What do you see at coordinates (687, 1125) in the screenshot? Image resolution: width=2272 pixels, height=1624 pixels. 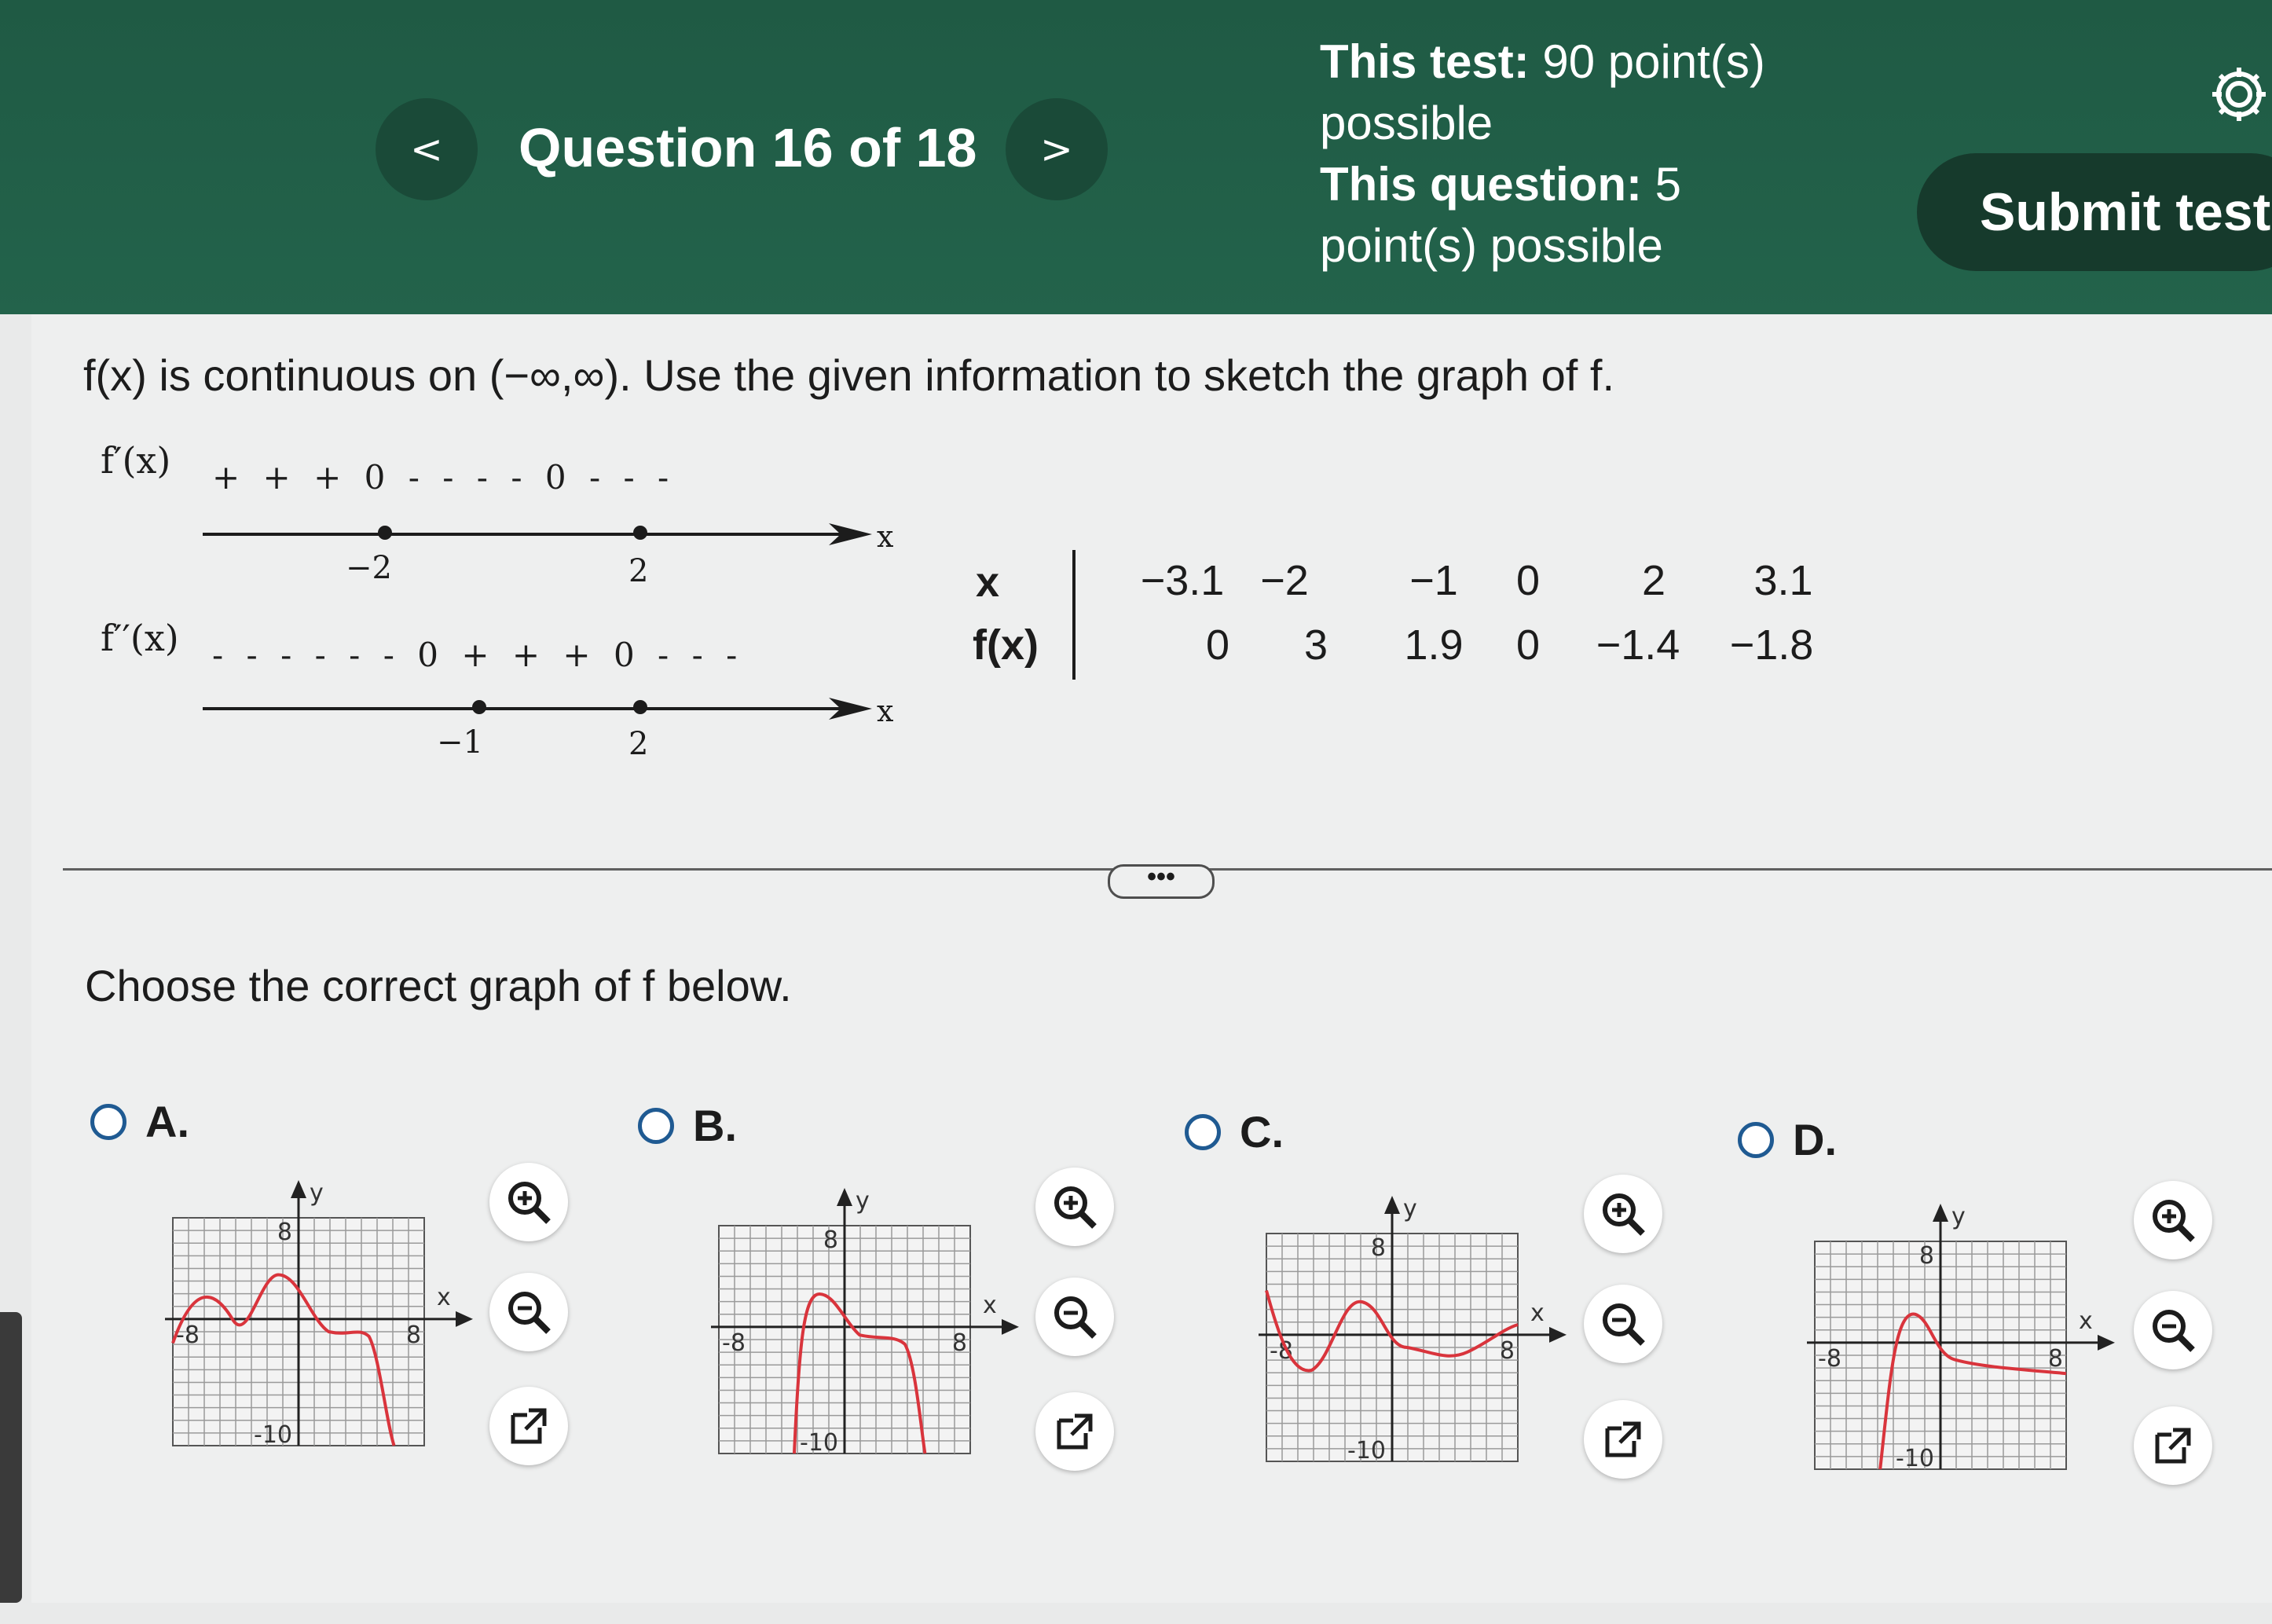 I see `option-b: B.` at bounding box center [687, 1125].